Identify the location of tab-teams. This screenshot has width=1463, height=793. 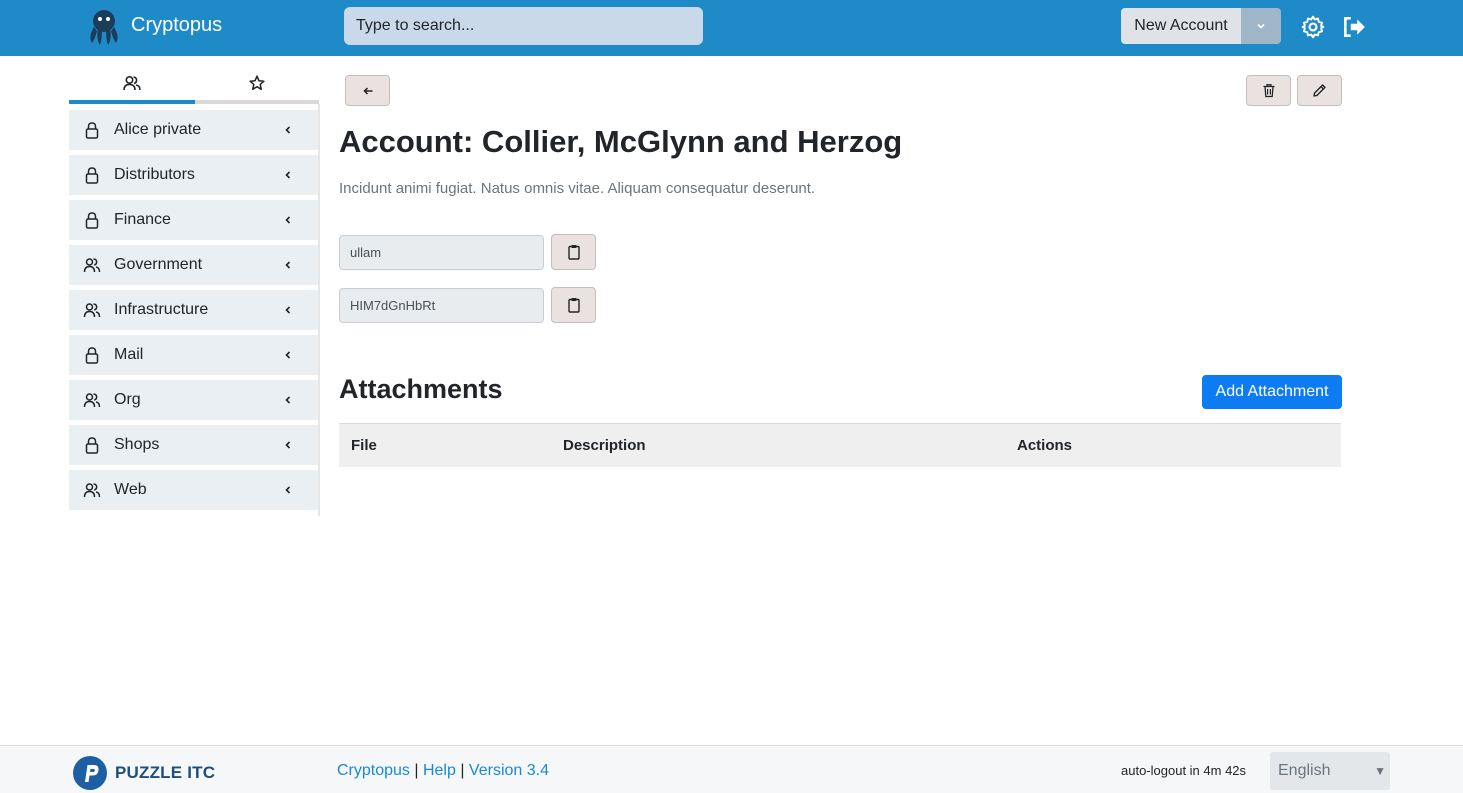
(131, 83).